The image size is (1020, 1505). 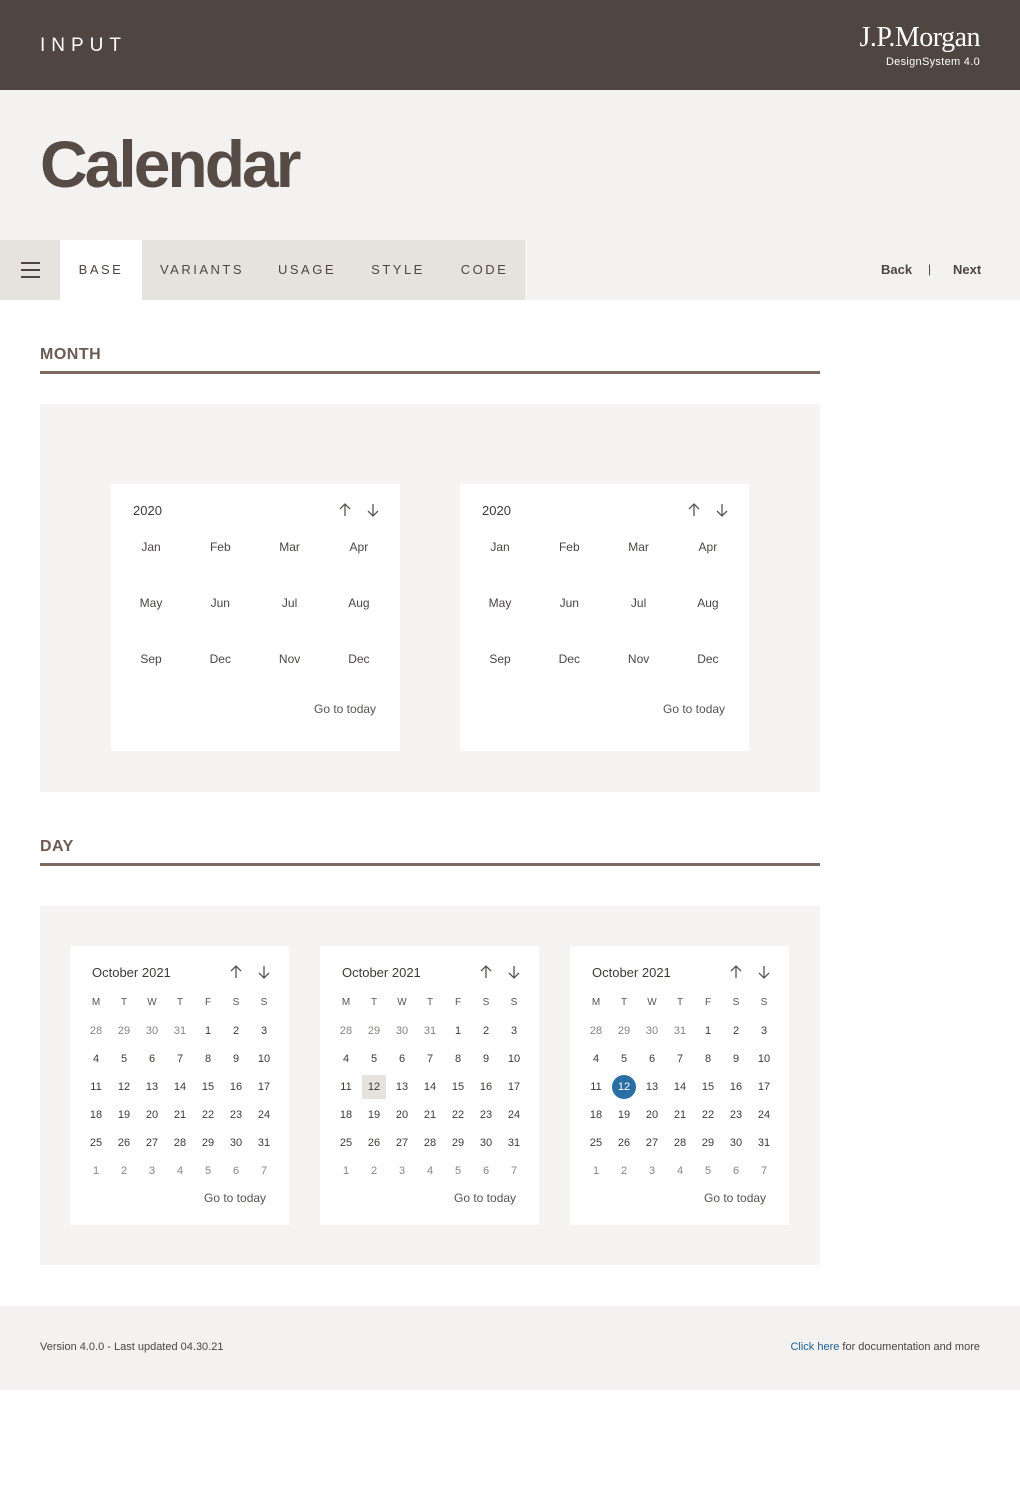 I want to click on docs-link: Click here, so click(x=814, y=1347).